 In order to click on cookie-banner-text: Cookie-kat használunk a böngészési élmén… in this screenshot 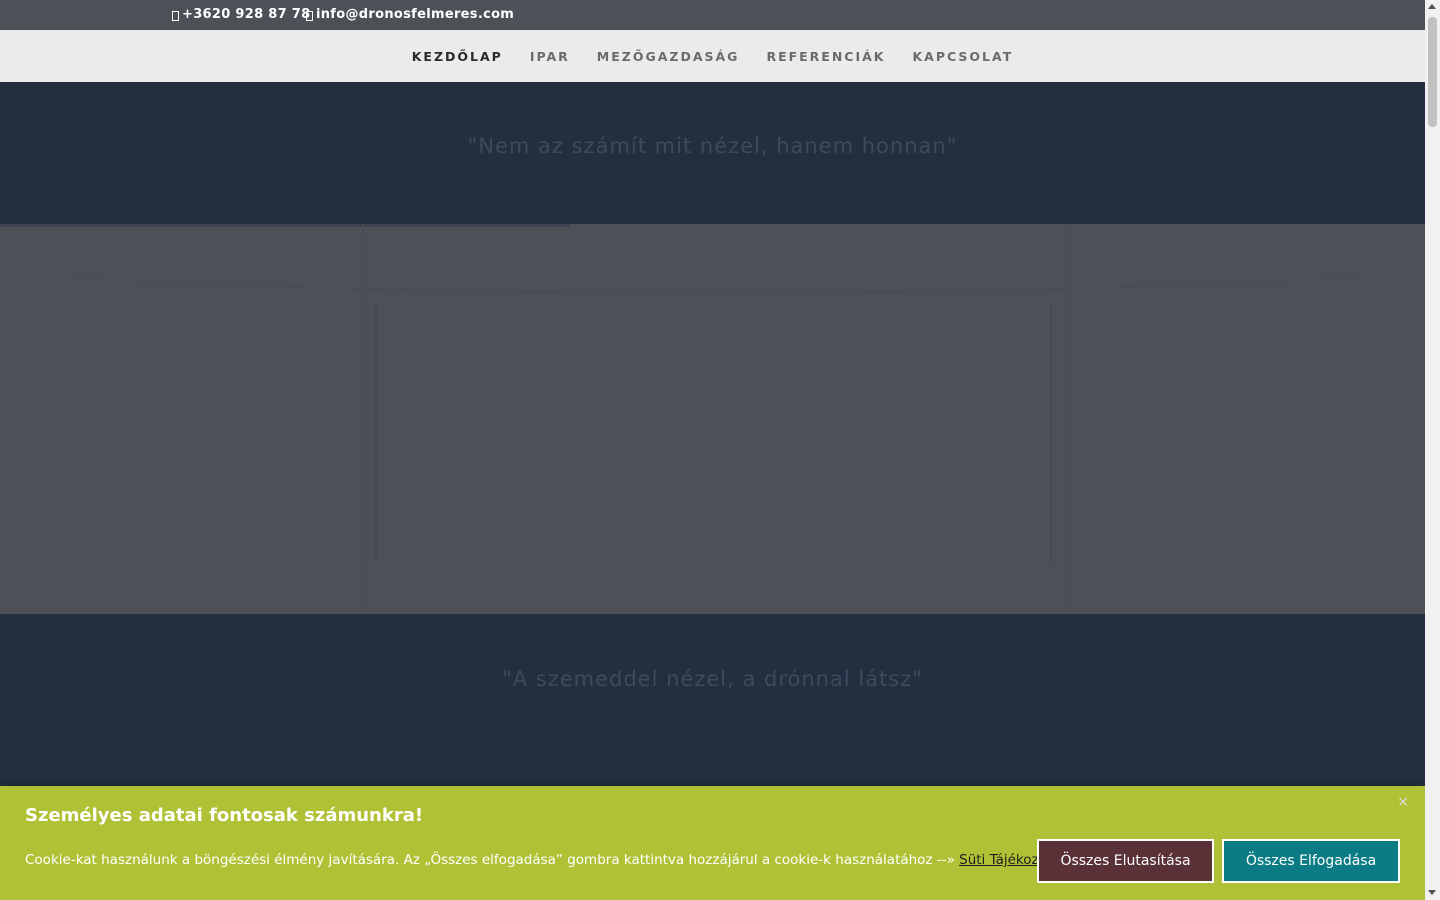, I will do `click(545, 860)`.